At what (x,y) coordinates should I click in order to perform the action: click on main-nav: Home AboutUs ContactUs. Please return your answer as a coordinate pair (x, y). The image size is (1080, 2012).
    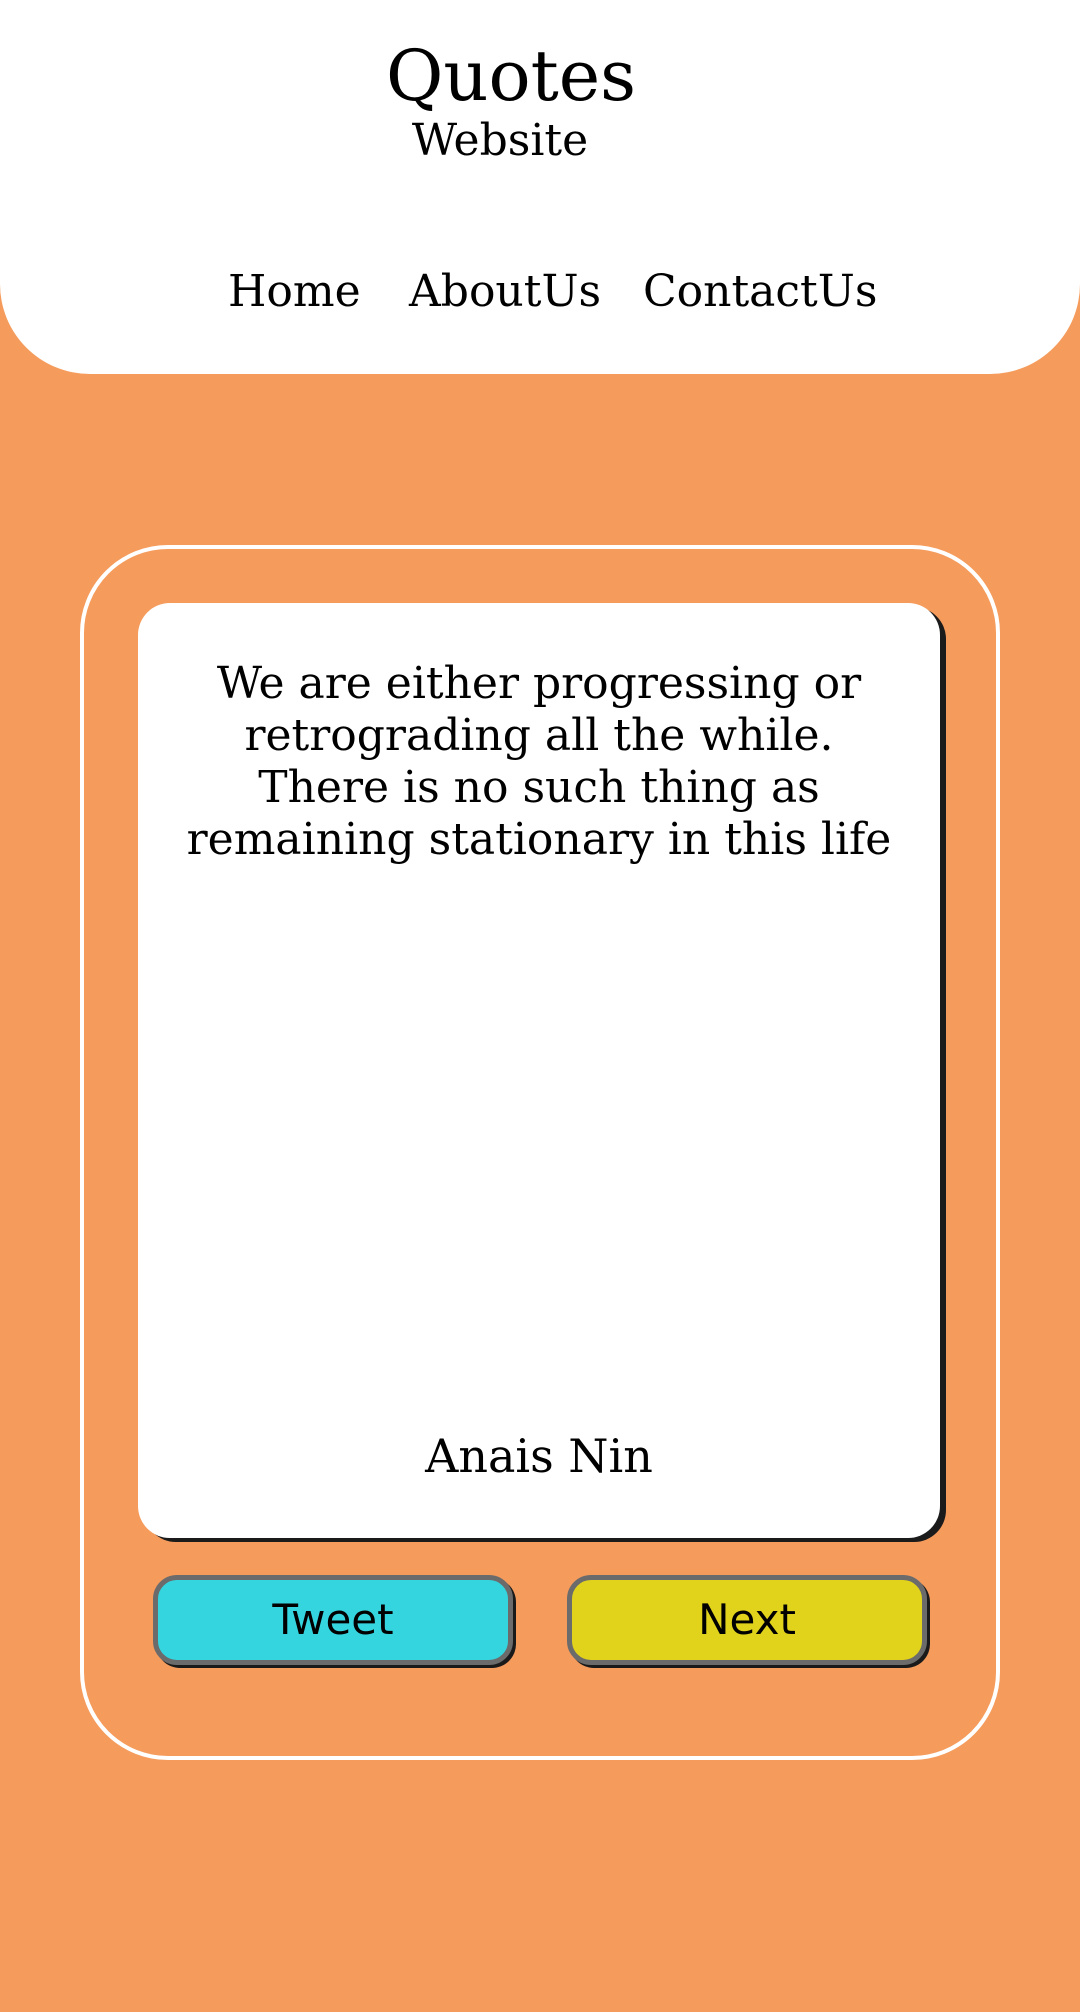
    Looking at the image, I should click on (540, 292).